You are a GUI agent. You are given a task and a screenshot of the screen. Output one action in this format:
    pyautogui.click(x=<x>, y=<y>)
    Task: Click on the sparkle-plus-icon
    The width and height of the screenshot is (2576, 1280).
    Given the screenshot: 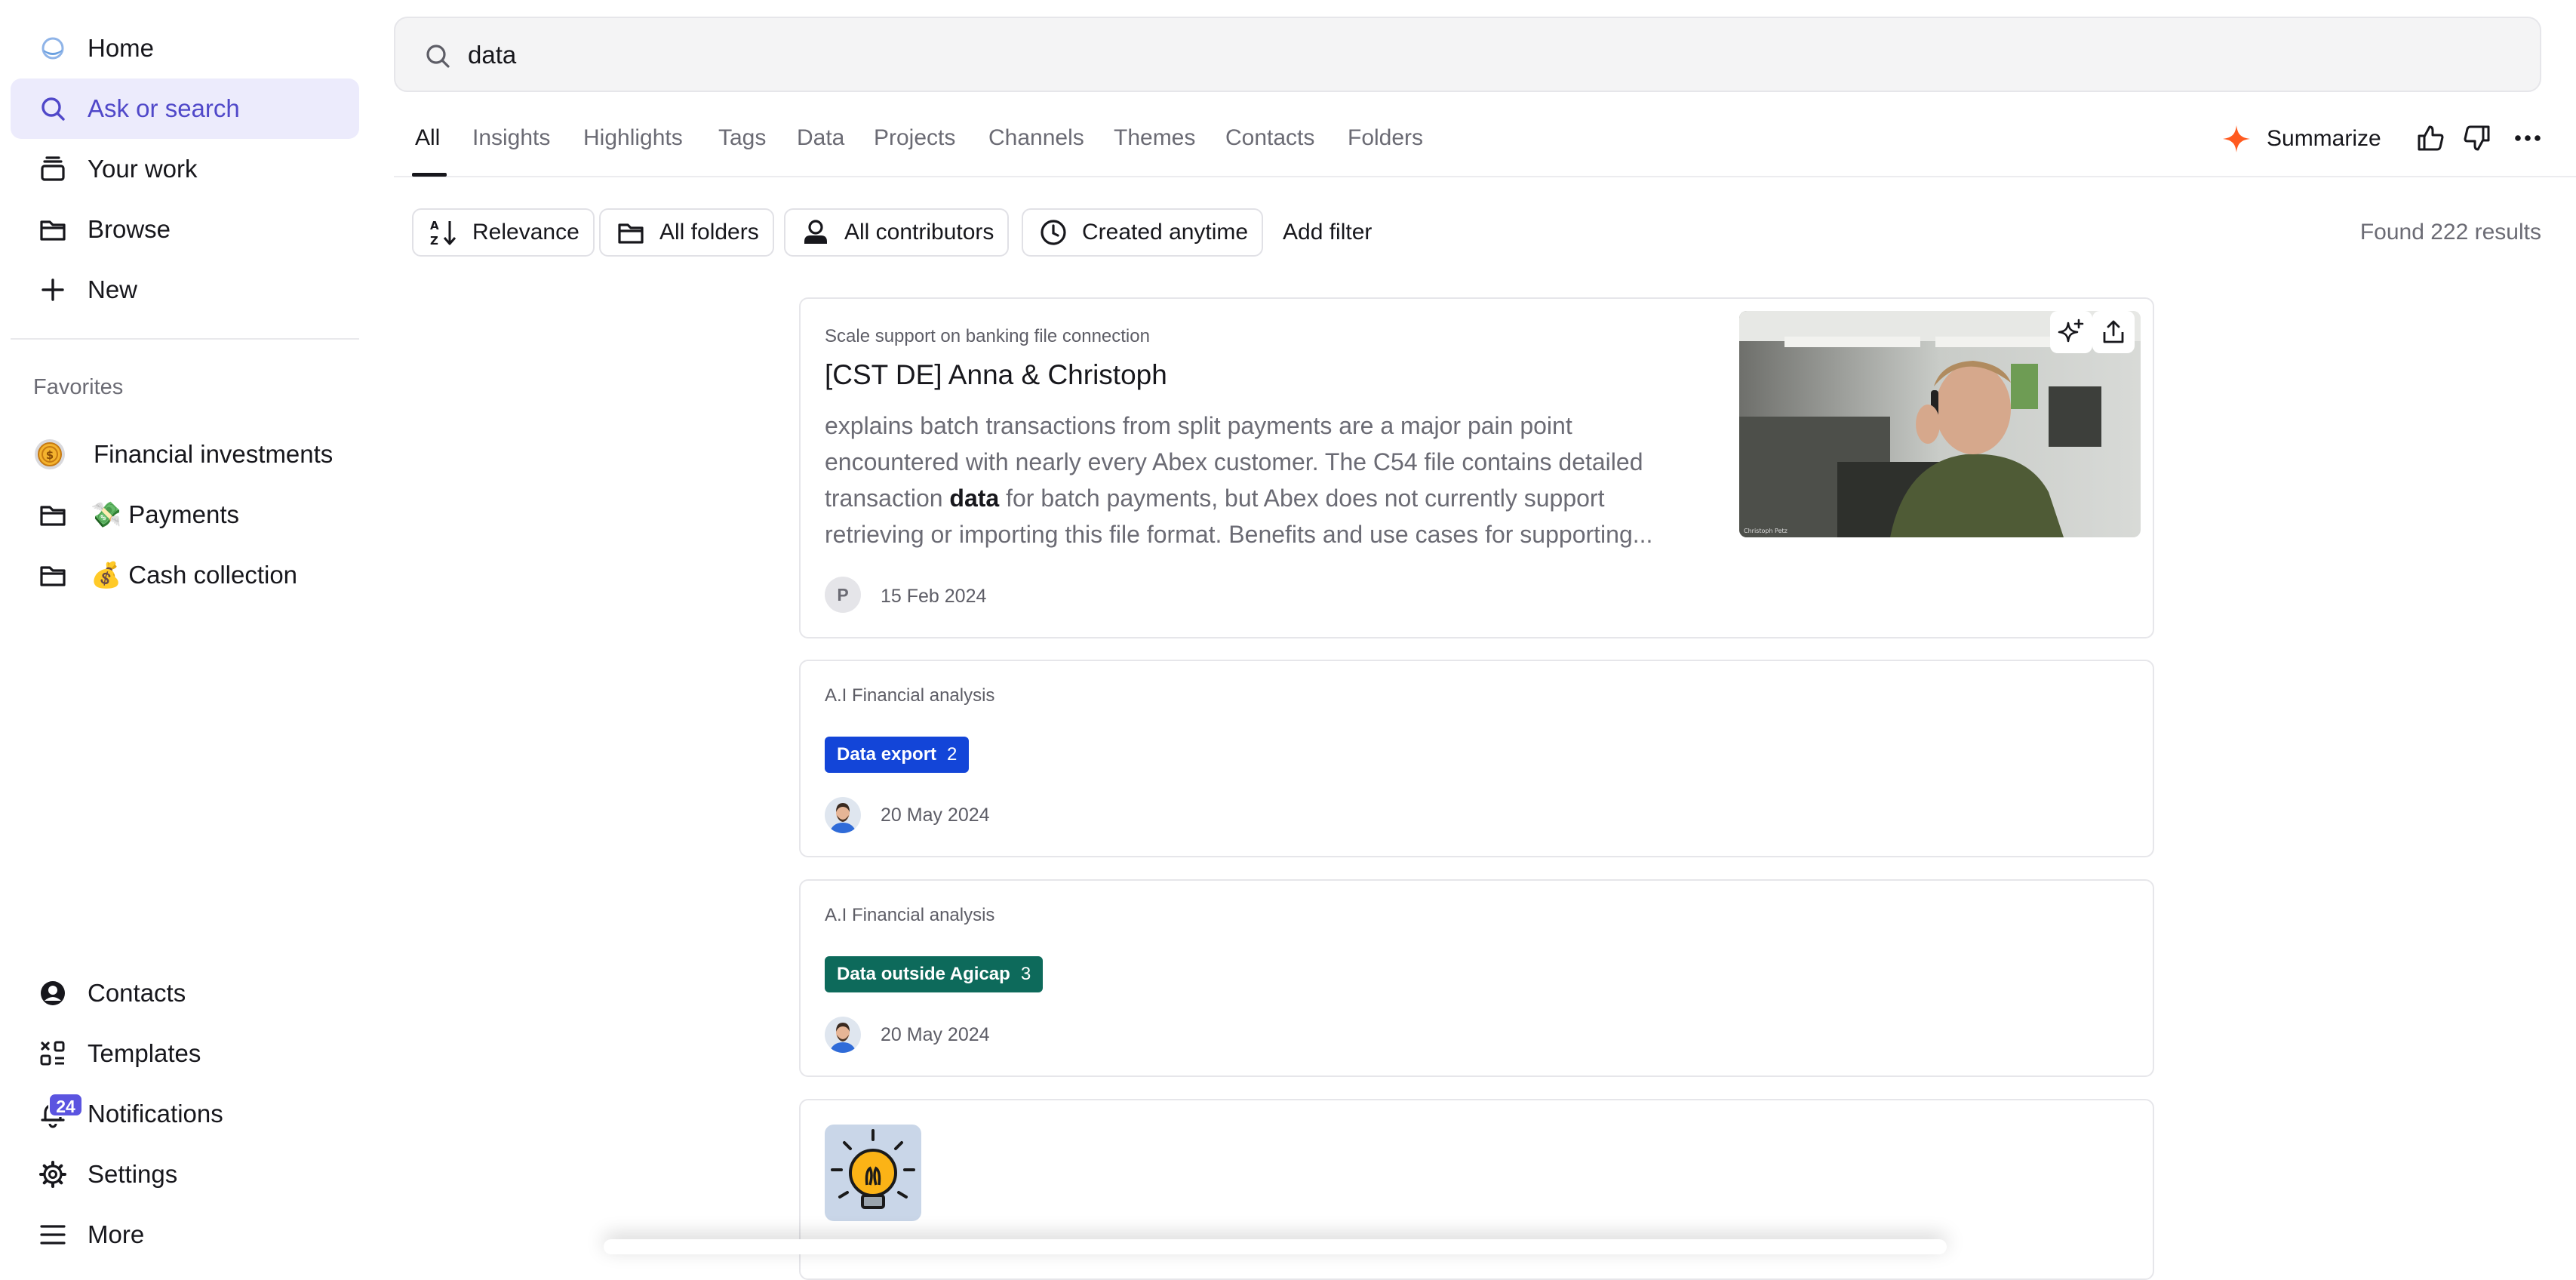 What is the action you would take?
    pyautogui.click(x=2071, y=332)
    